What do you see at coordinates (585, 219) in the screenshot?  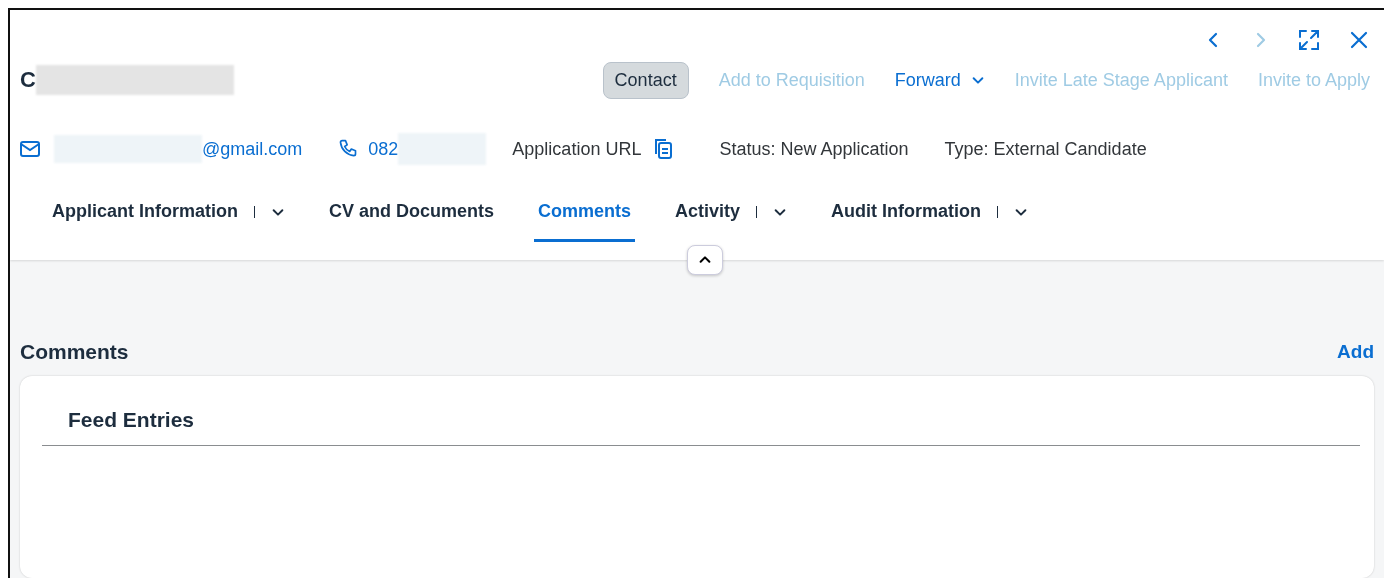 I see `tab: Comments` at bounding box center [585, 219].